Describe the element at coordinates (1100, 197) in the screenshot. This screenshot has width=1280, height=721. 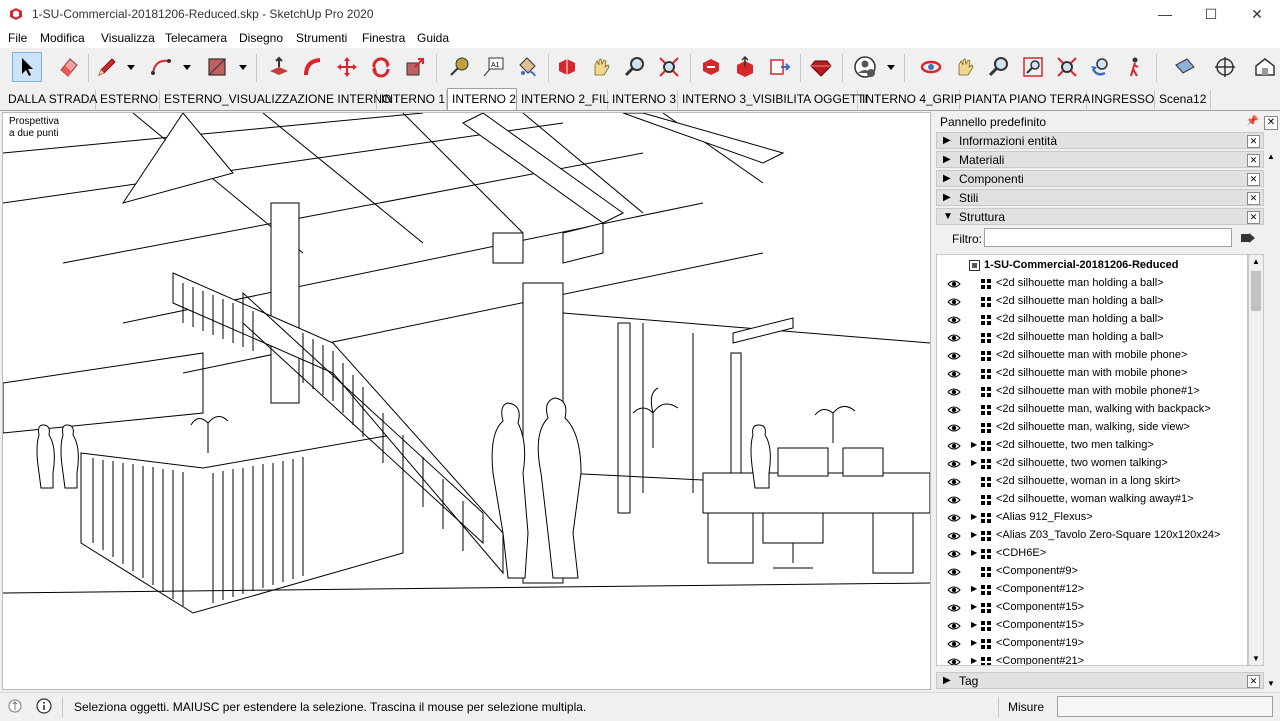
I see `section-styles: ▶ Stili ✕` at that location.